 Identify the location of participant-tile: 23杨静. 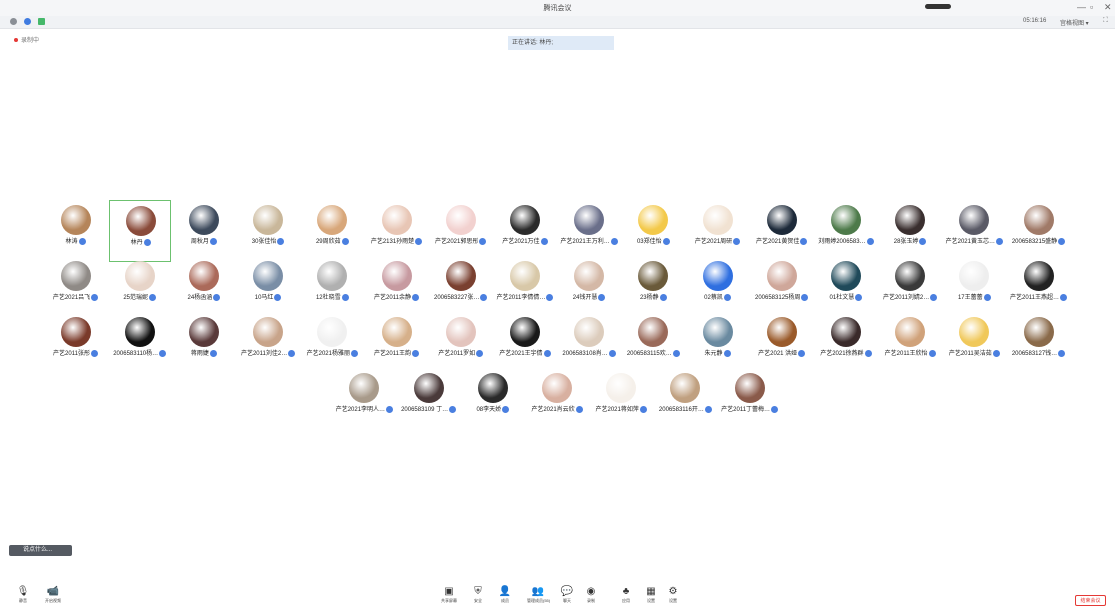
(653, 287).